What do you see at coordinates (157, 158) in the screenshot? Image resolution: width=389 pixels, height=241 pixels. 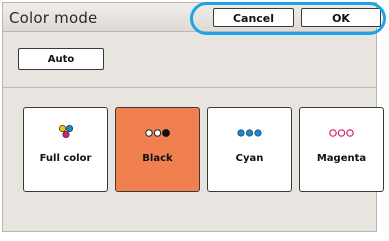 I see `mode-label: Black` at bounding box center [157, 158].